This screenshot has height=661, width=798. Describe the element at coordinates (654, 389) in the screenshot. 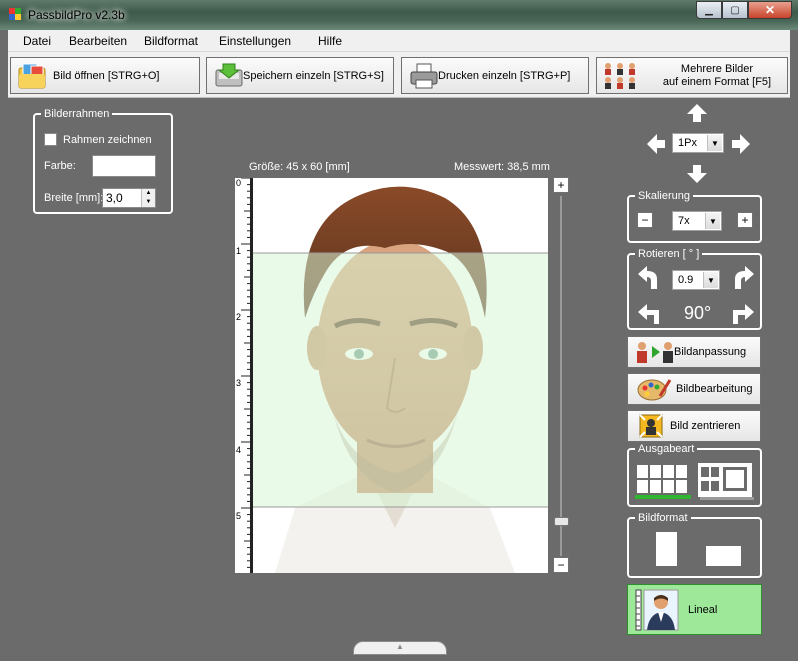

I see `palette-icon` at that location.